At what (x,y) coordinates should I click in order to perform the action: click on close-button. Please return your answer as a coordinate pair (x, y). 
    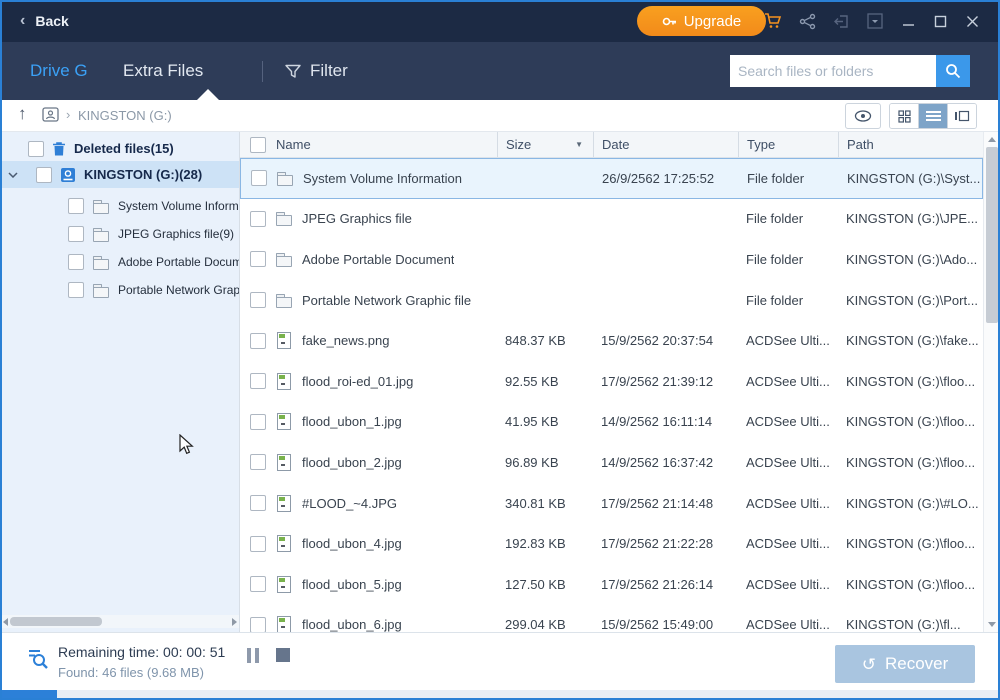
    Looking at the image, I should click on (972, 21).